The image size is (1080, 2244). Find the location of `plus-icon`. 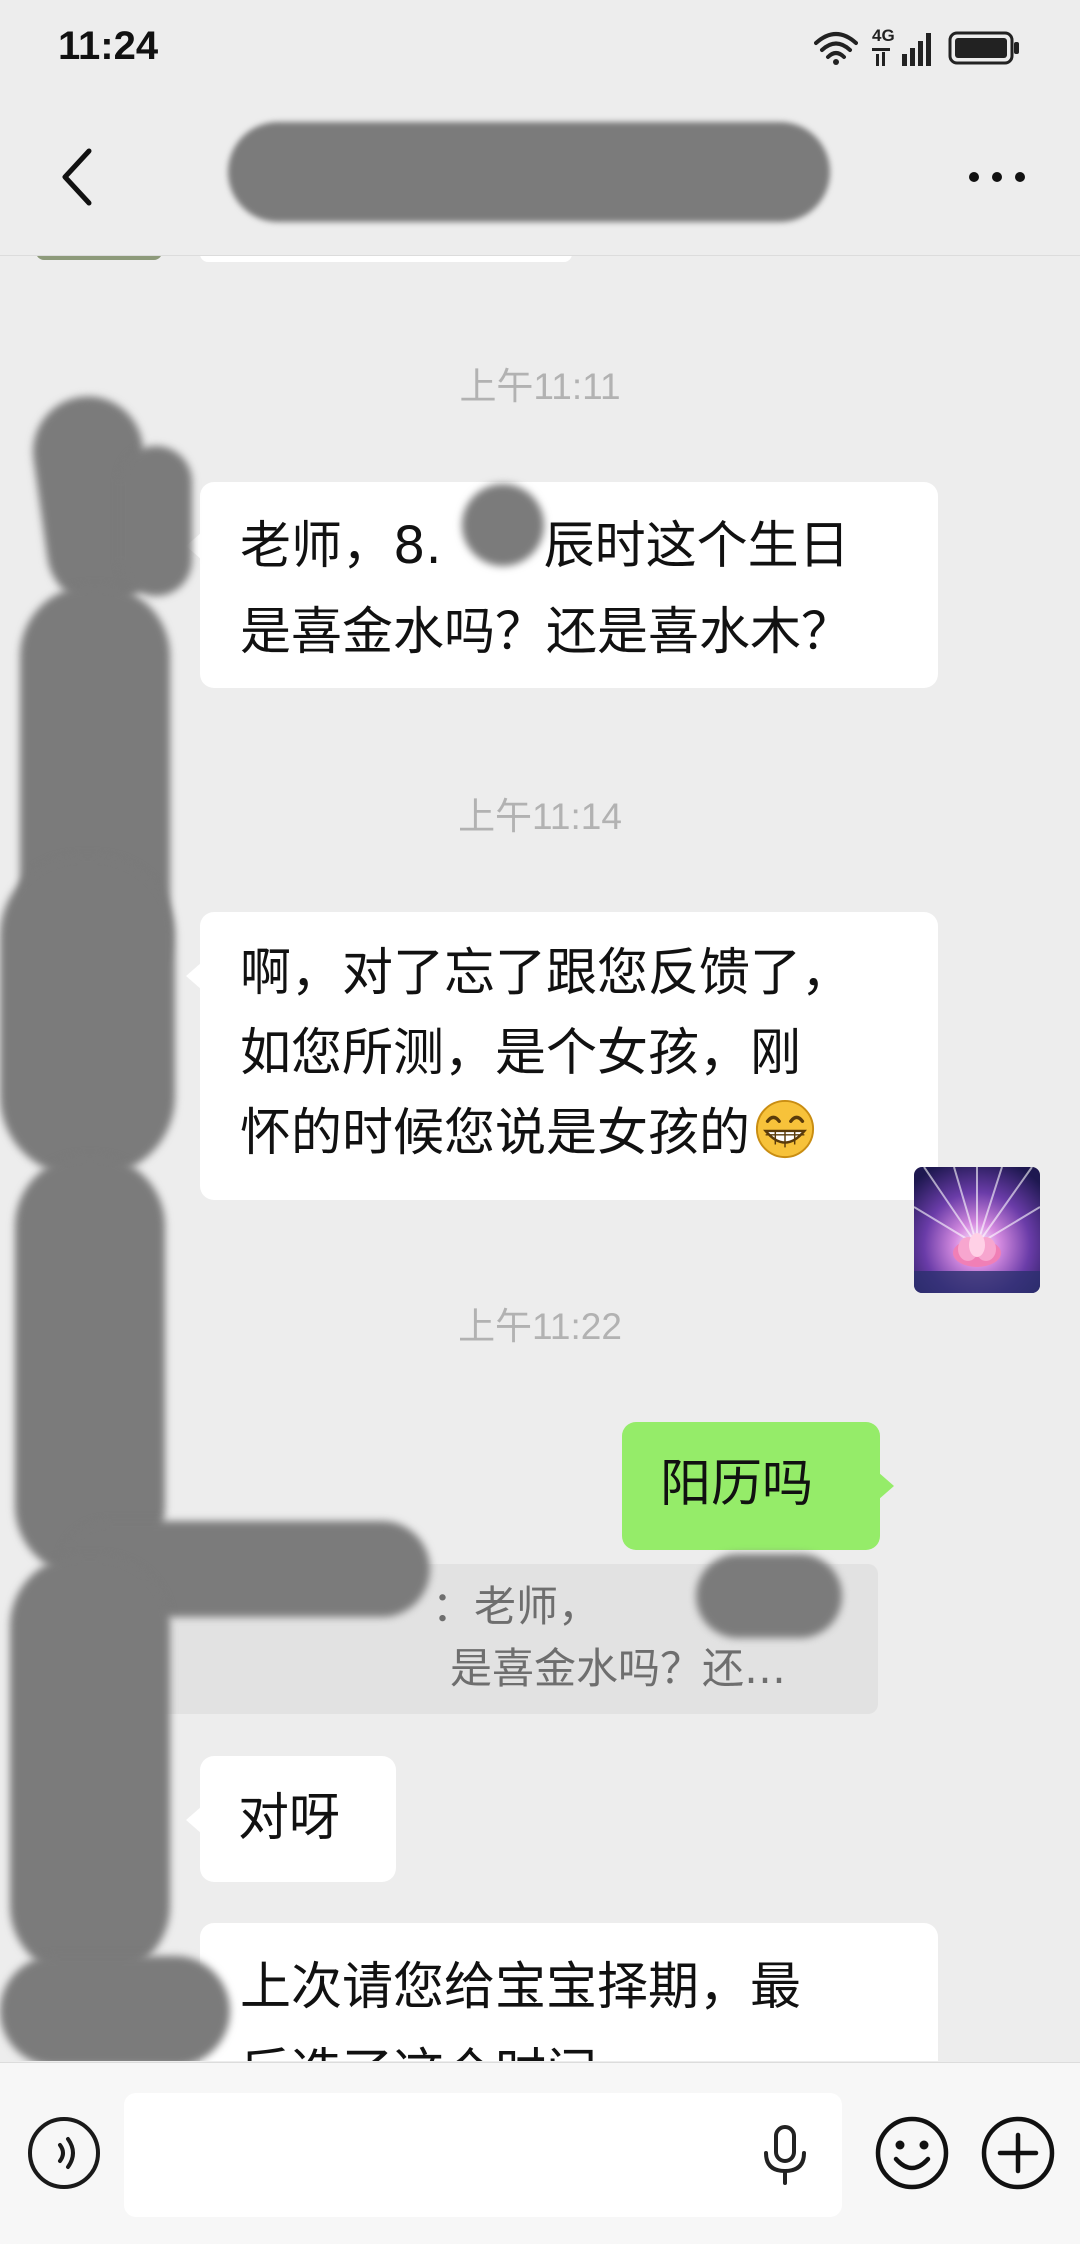

plus-icon is located at coordinates (1018, 2153).